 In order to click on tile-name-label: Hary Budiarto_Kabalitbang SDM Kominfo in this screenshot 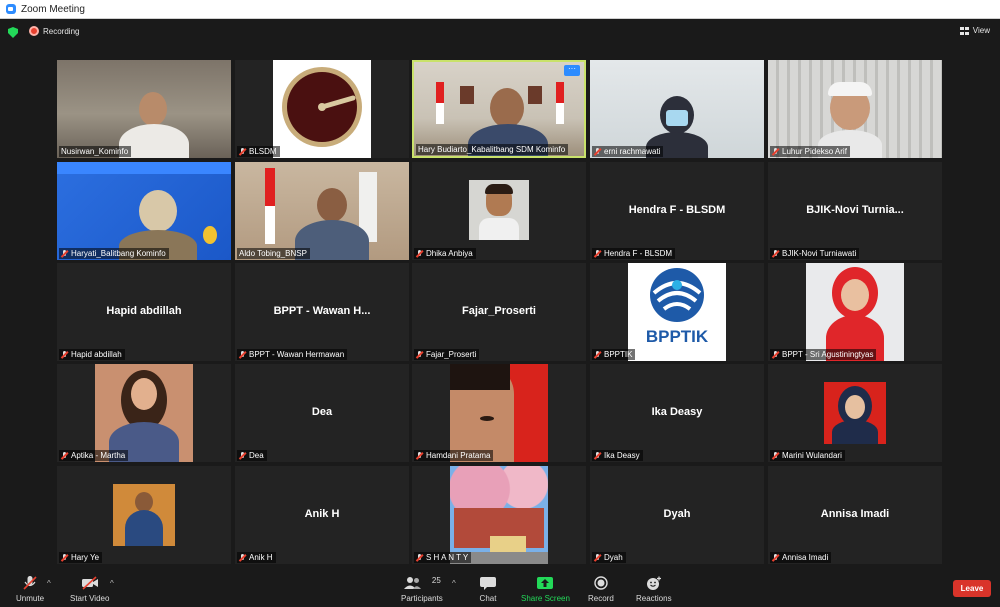, I will do `click(492, 149)`.